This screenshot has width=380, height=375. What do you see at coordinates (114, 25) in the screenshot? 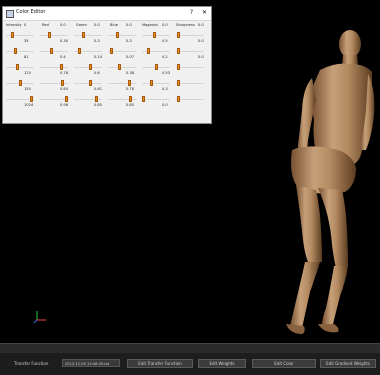
I see `header-label-blue: Blue` at bounding box center [114, 25].